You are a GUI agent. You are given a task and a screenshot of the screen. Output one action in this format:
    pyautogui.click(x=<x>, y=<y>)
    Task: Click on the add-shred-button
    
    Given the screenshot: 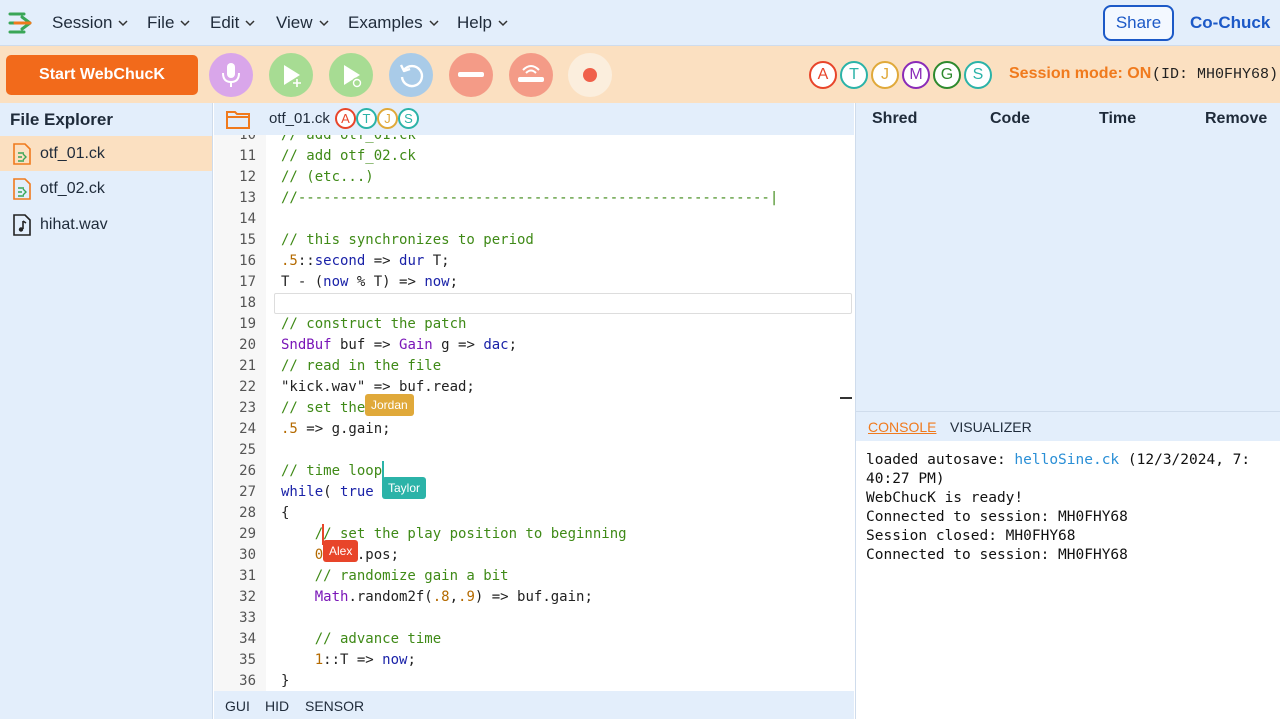 What is the action you would take?
    pyautogui.click(x=291, y=75)
    